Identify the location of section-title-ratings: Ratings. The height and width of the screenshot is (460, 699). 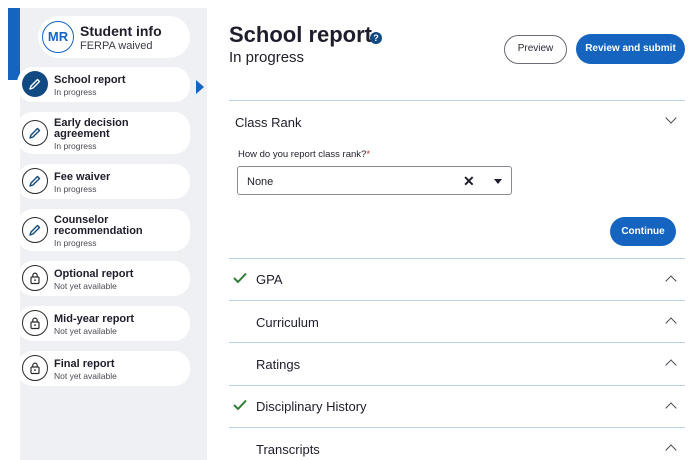
(278, 364).